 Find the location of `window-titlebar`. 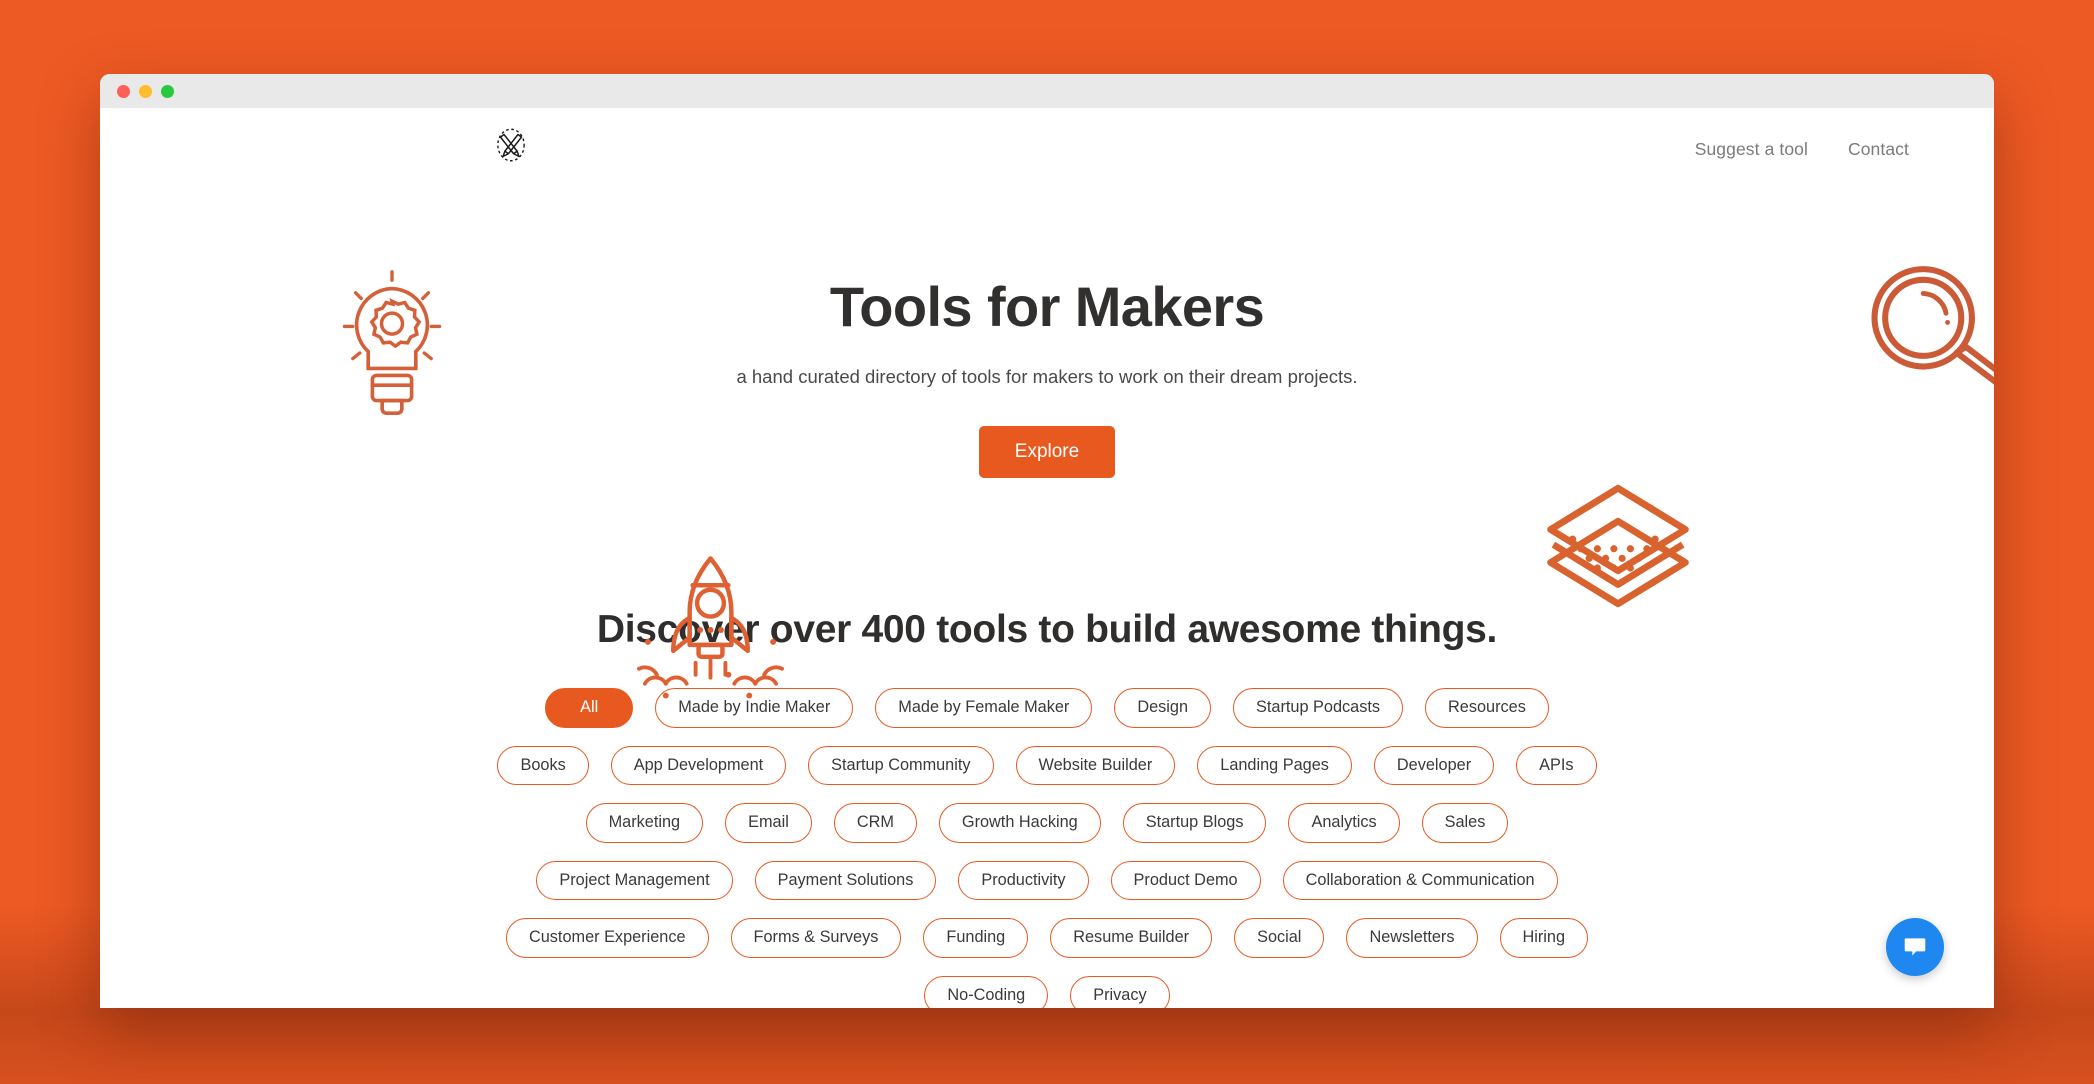

window-titlebar is located at coordinates (1047, 91).